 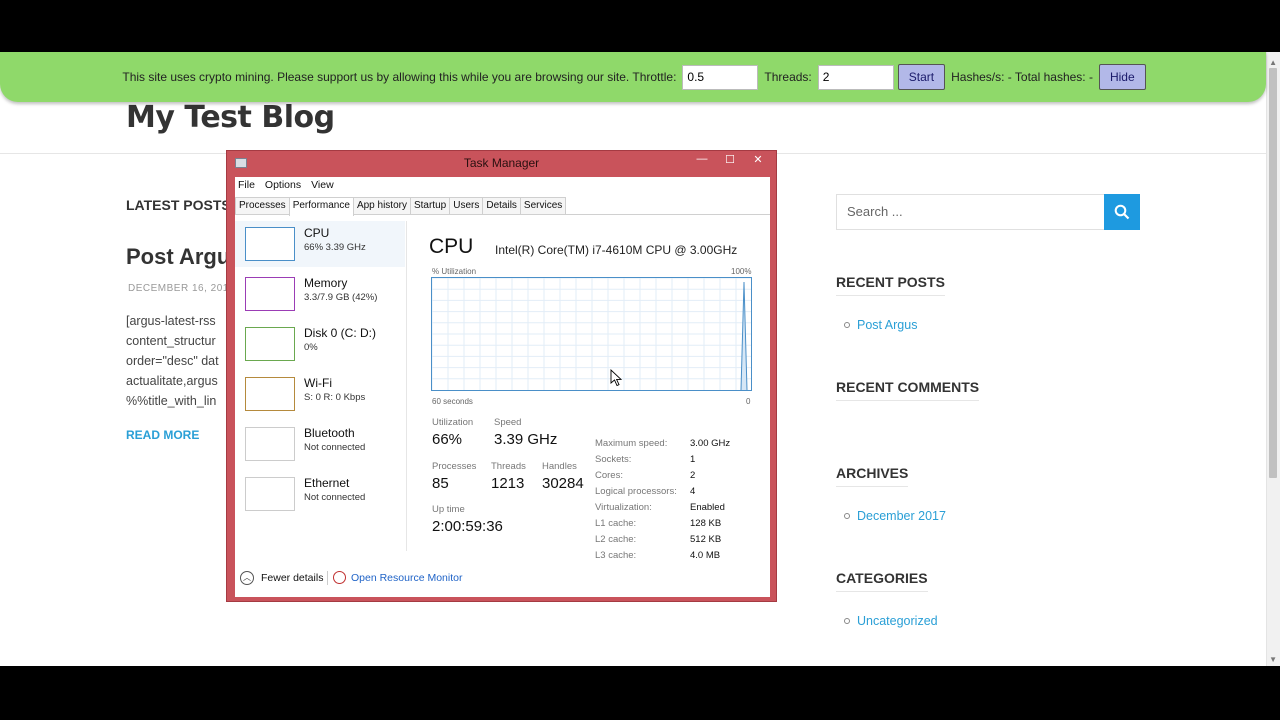 I want to click on resource-item: Ethernet Not connected, so click(x=320, y=494).